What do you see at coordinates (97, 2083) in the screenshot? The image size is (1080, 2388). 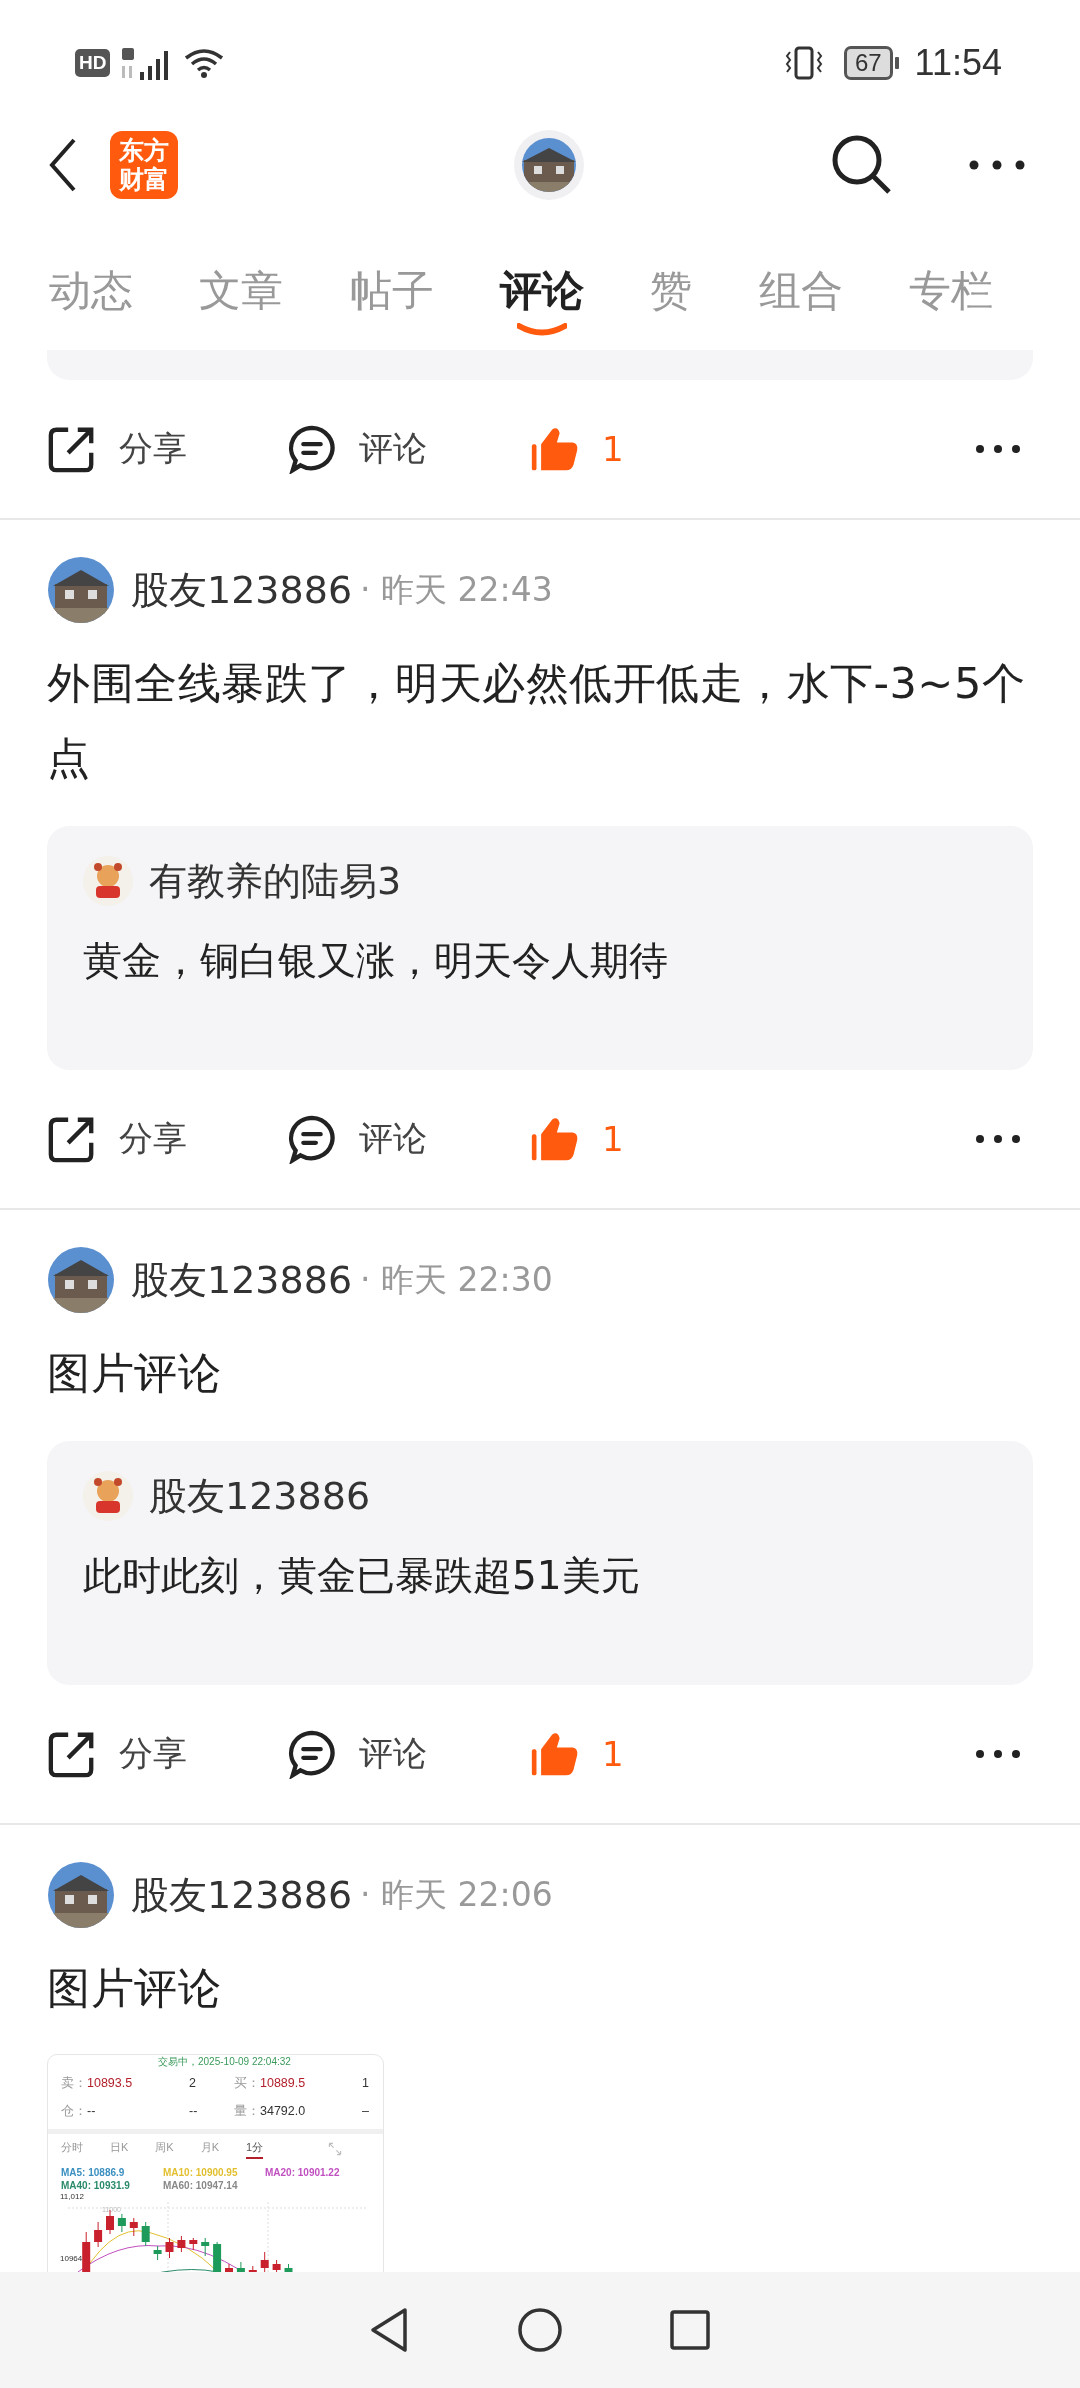 I see `quote-value: 卖：10893.5` at bounding box center [97, 2083].